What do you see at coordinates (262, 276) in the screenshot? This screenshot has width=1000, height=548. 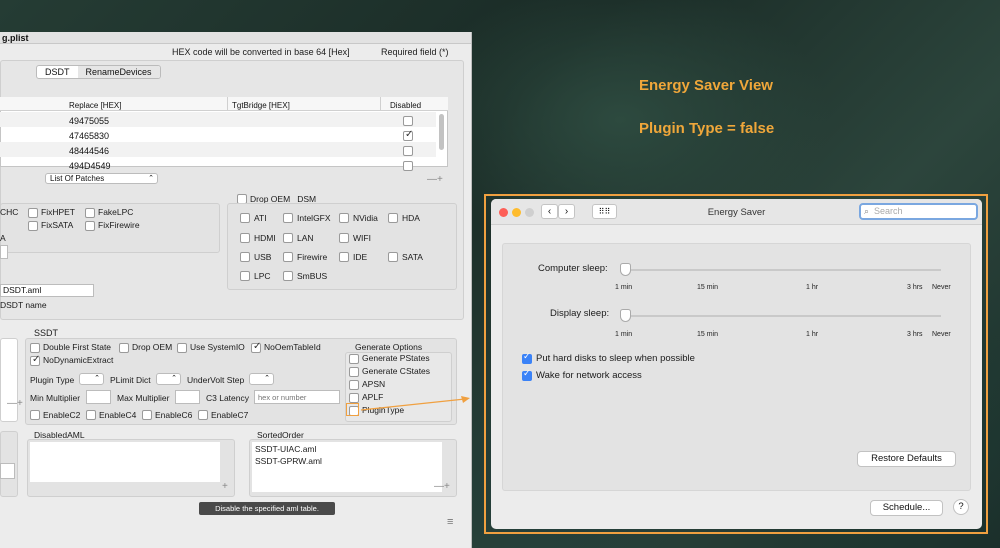 I see `lpc-label: LPC` at bounding box center [262, 276].